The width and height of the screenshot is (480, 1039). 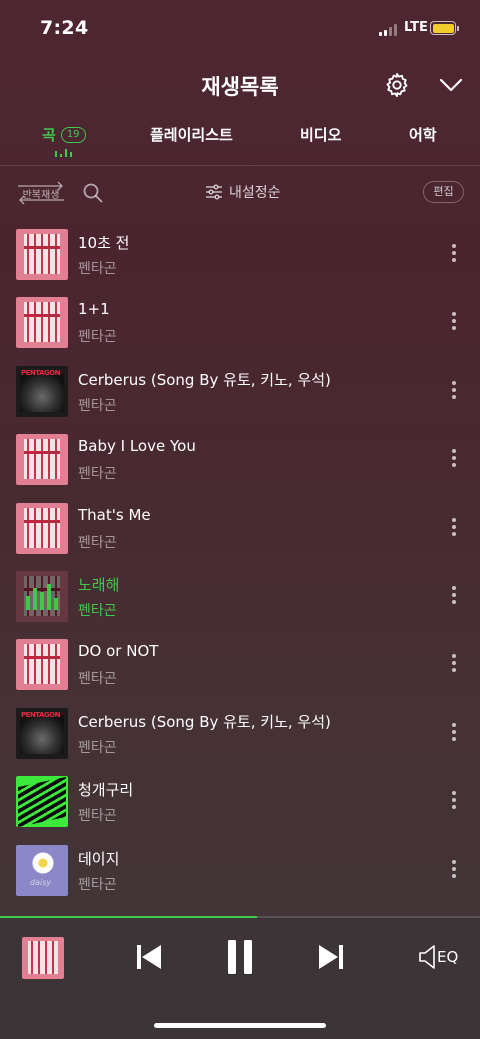 What do you see at coordinates (99, 585) in the screenshot?
I see `track-title: 노래해` at bounding box center [99, 585].